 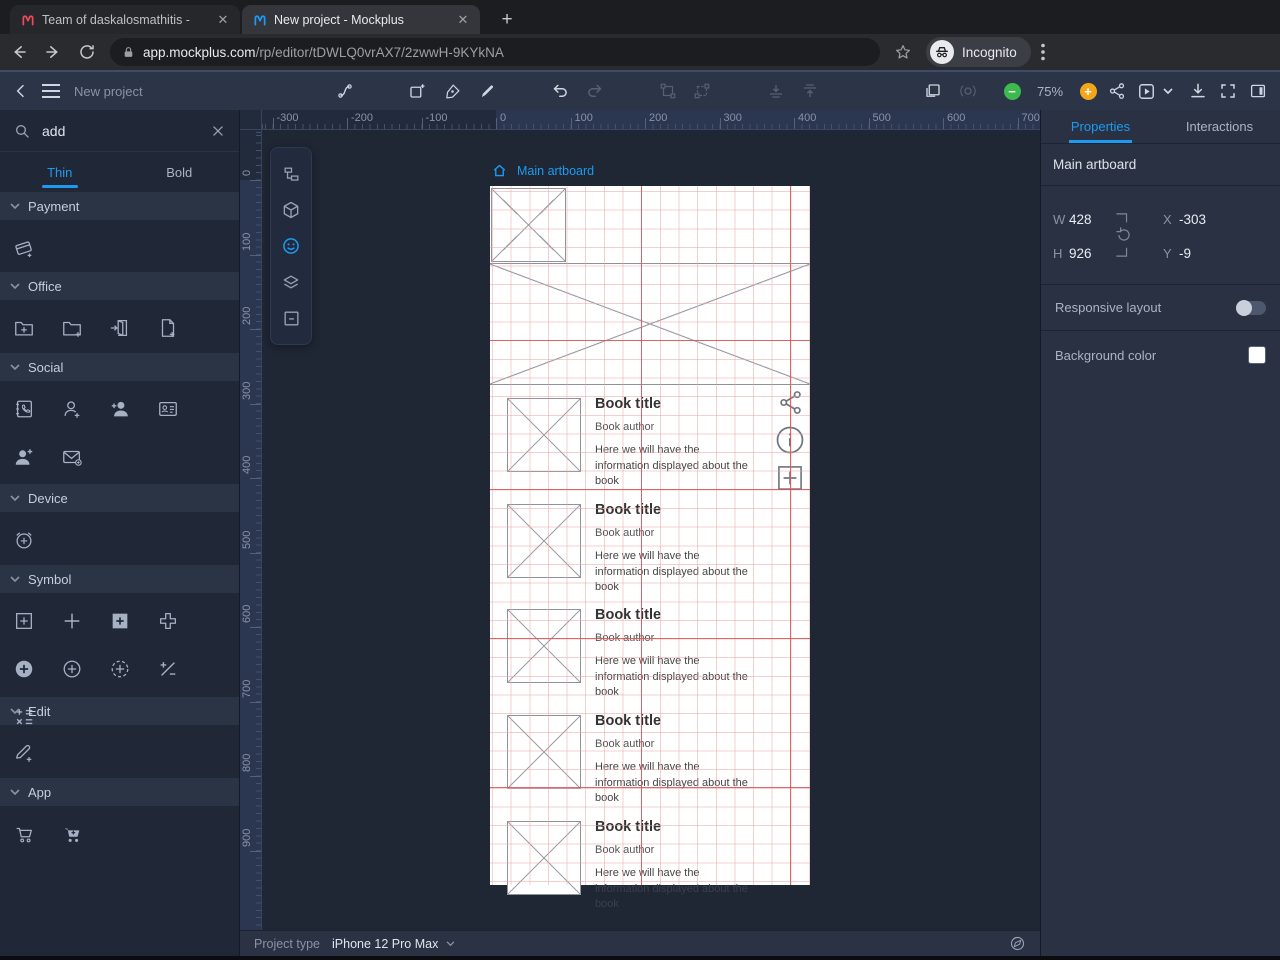 I want to click on connector-icon, so click(x=345, y=91).